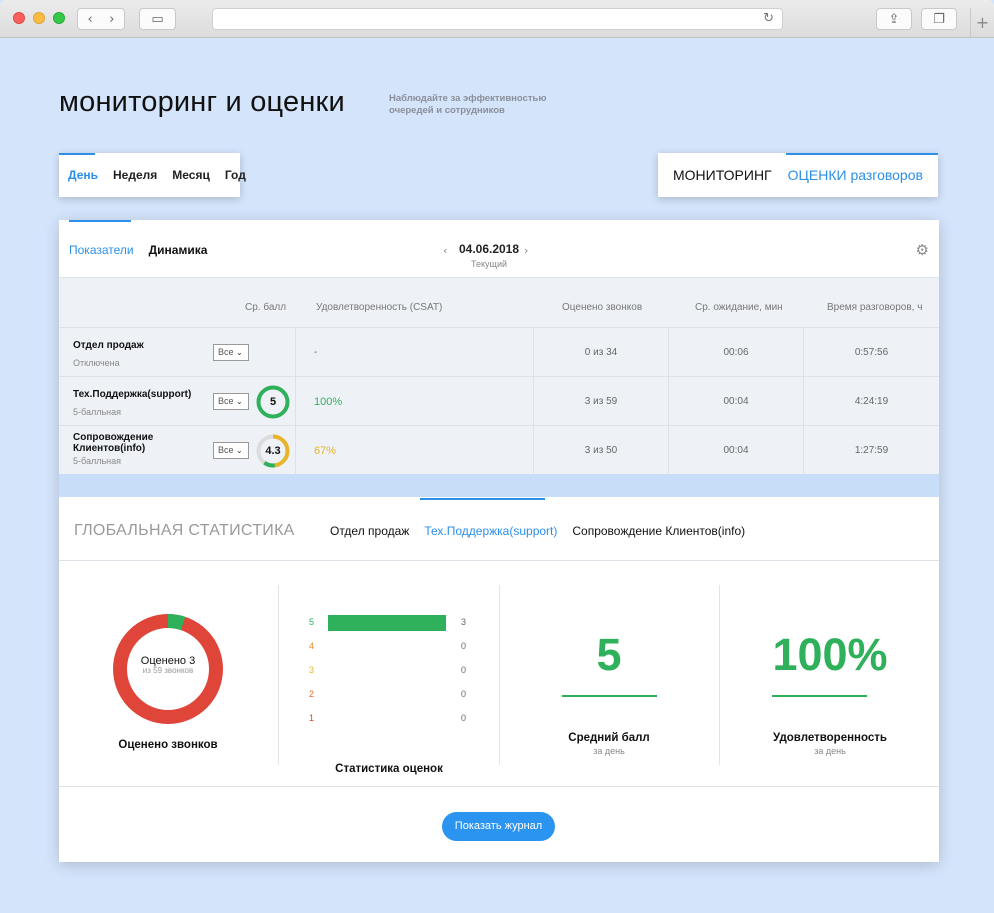 This screenshot has height=913, width=994. I want to click on score-row-3: 3 0, so click(394, 671).